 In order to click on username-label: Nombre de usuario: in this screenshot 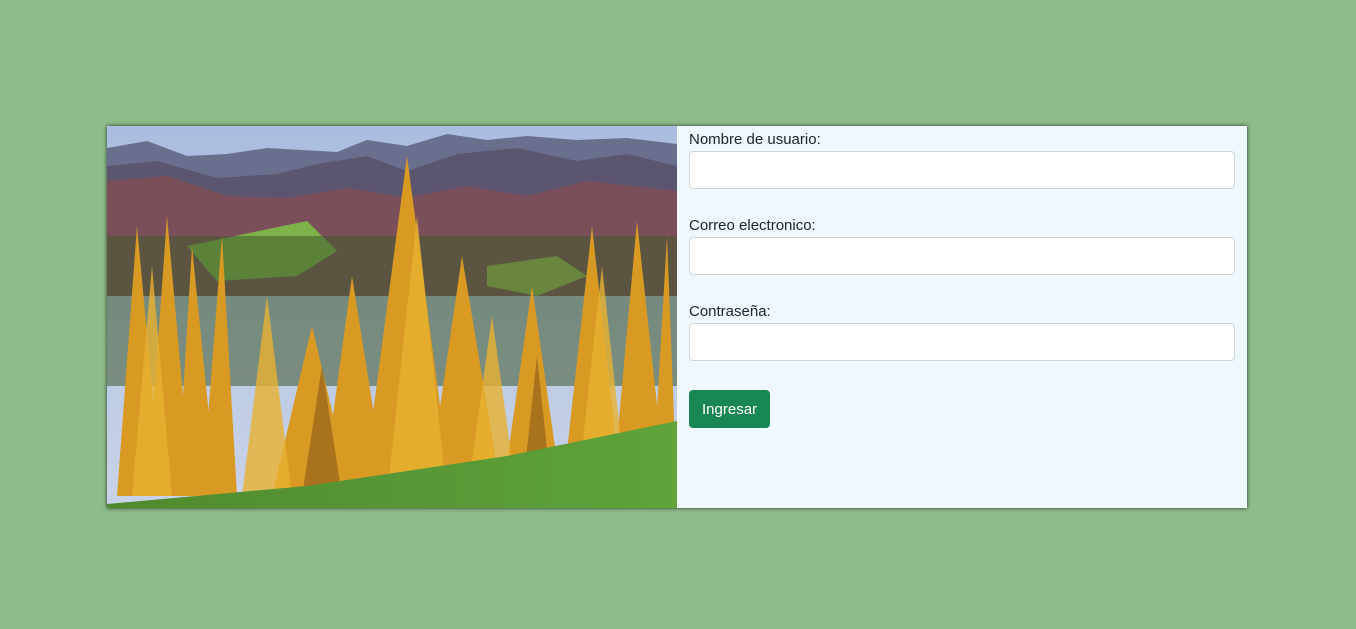, I will do `click(755, 139)`.